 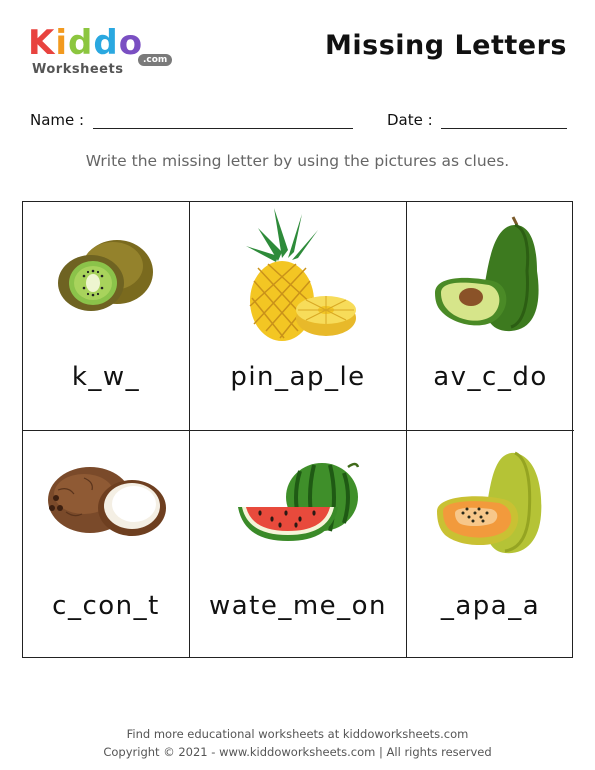 What do you see at coordinates (298, 377) in the screenshot?
I see `missing-letter-word: pin_ap_le` at bounding box center [298, 377].